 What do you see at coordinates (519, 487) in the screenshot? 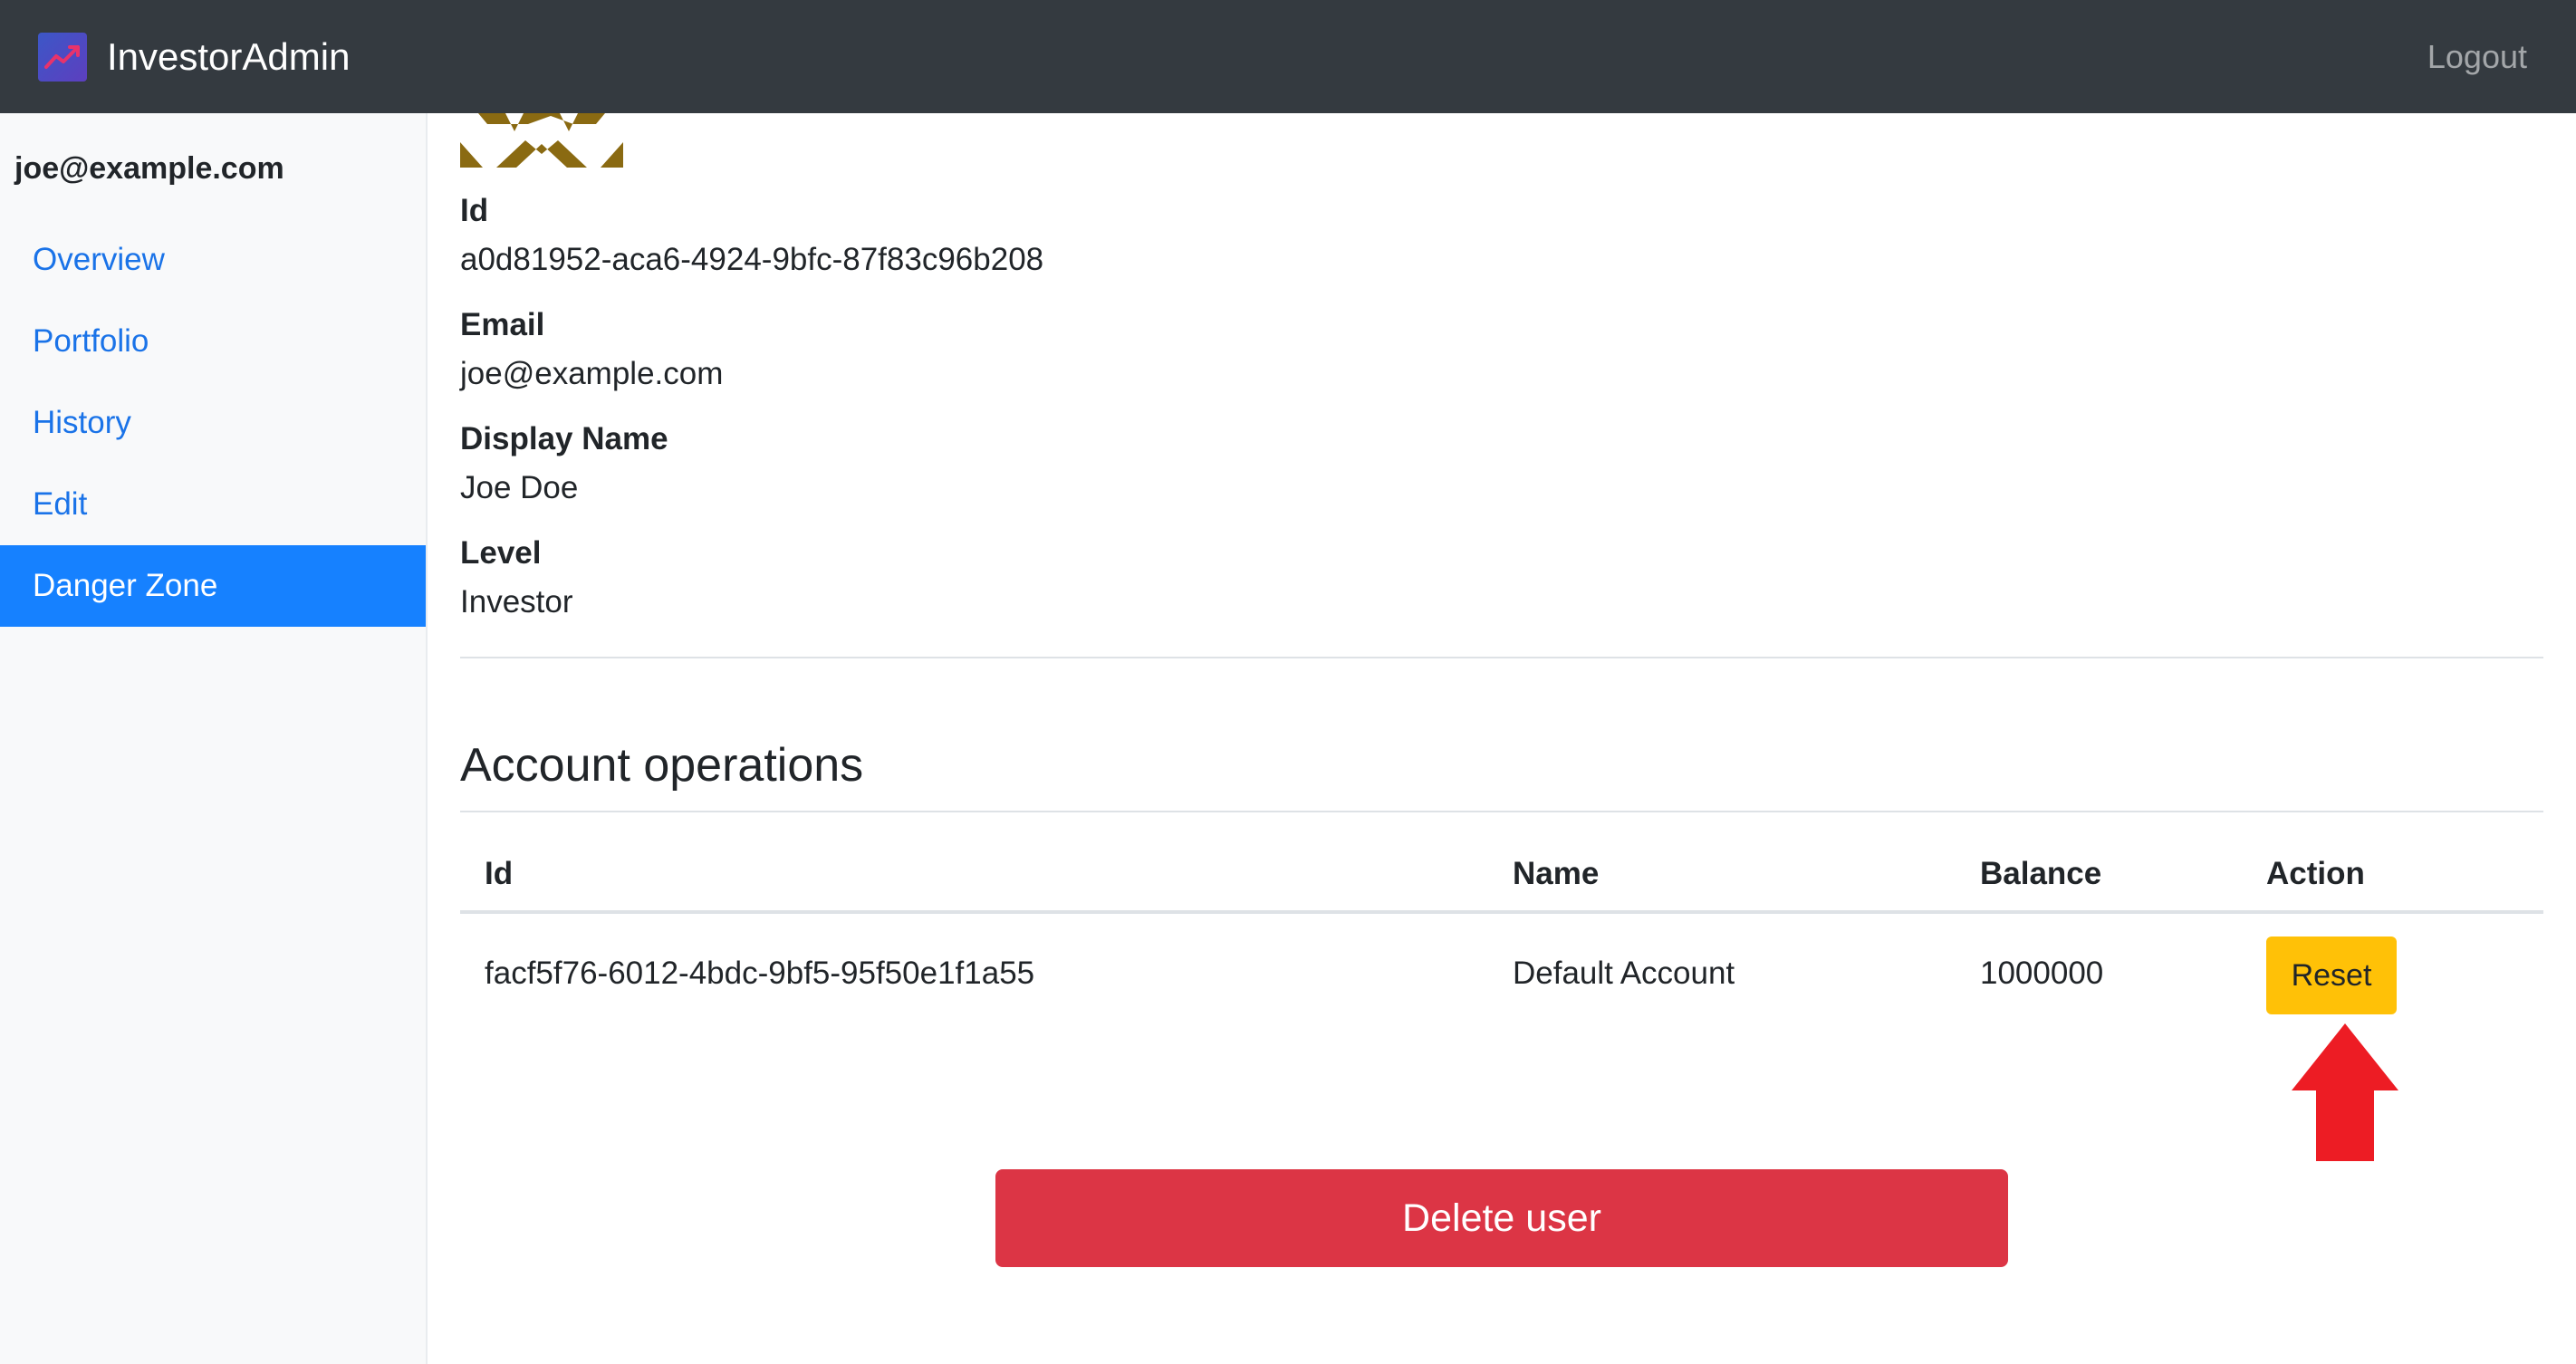
I see `display-name-value: Joe Doe` at bounding box center [519, 487].